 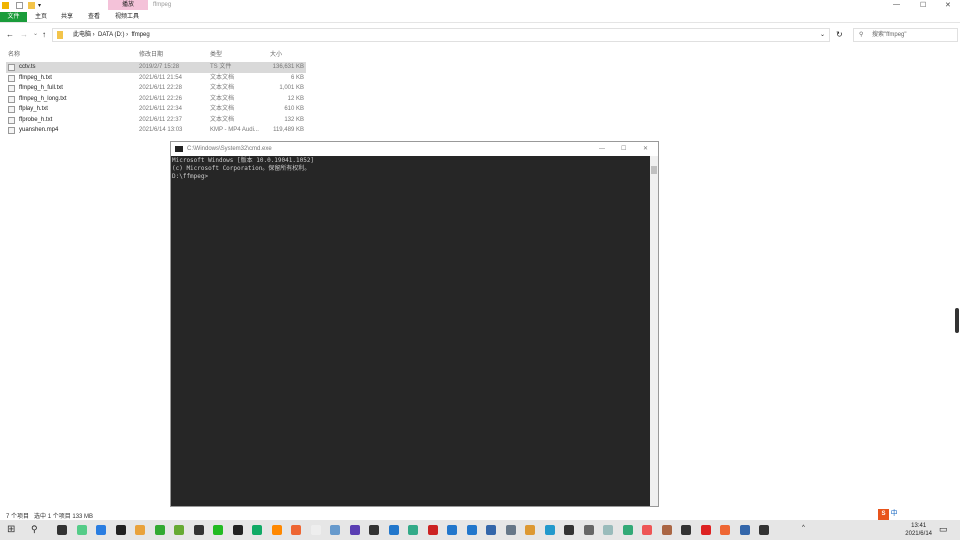 What do you see at coordinates (31, 5) in the screenshot?
I see `new-folder-icon` at bounding box center [31, 5].